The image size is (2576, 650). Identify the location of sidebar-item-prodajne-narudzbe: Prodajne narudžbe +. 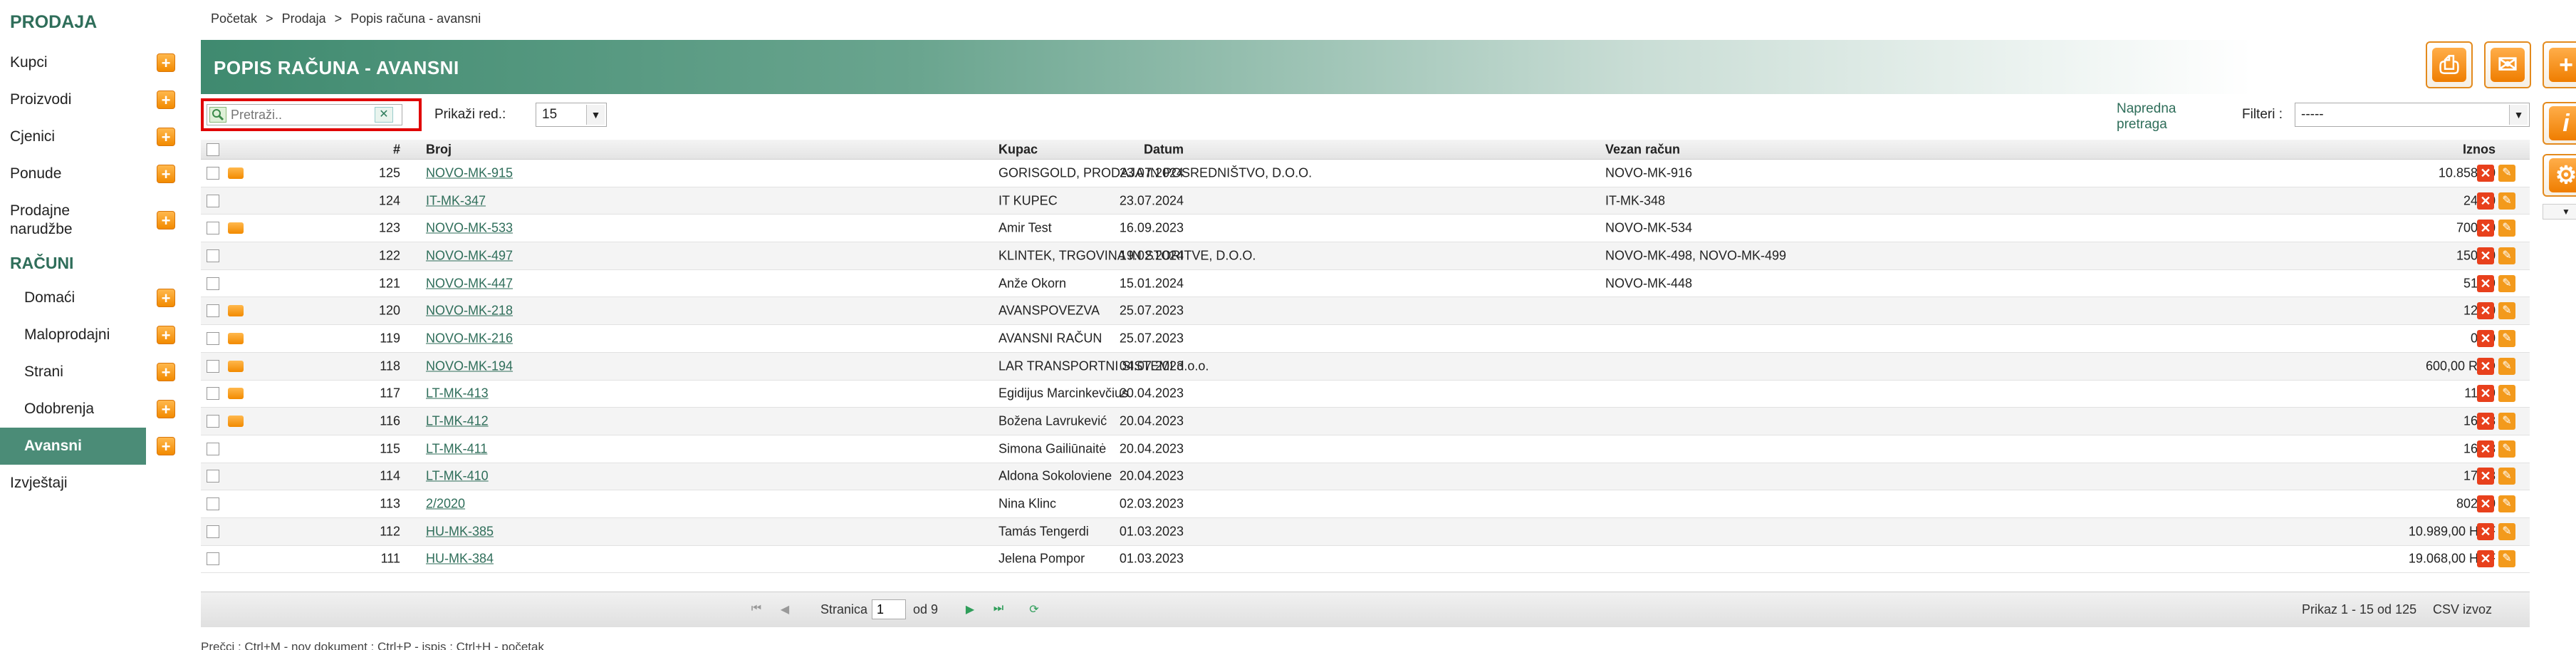
(95, 220).